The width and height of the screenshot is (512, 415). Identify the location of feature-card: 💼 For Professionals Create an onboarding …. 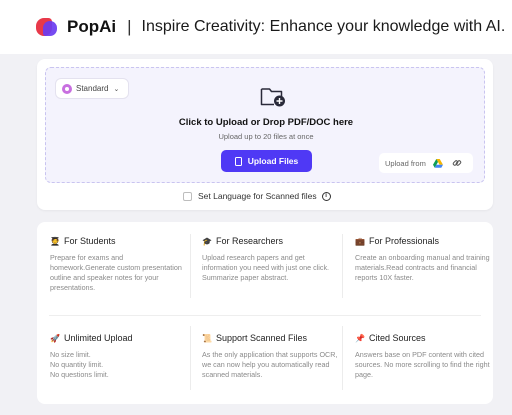
(424, 259).